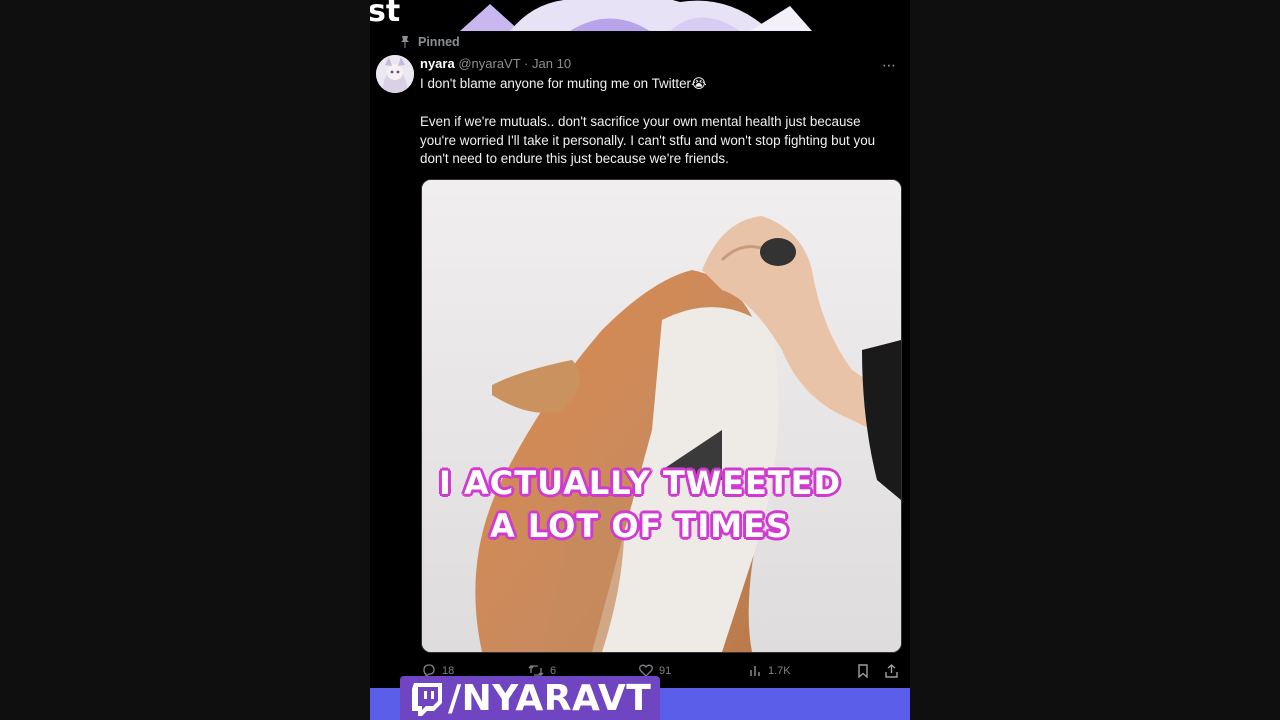 This screenshot has height=720, width=1280. I want to click on author-handle: @nyaraVT, so click(489, 63).